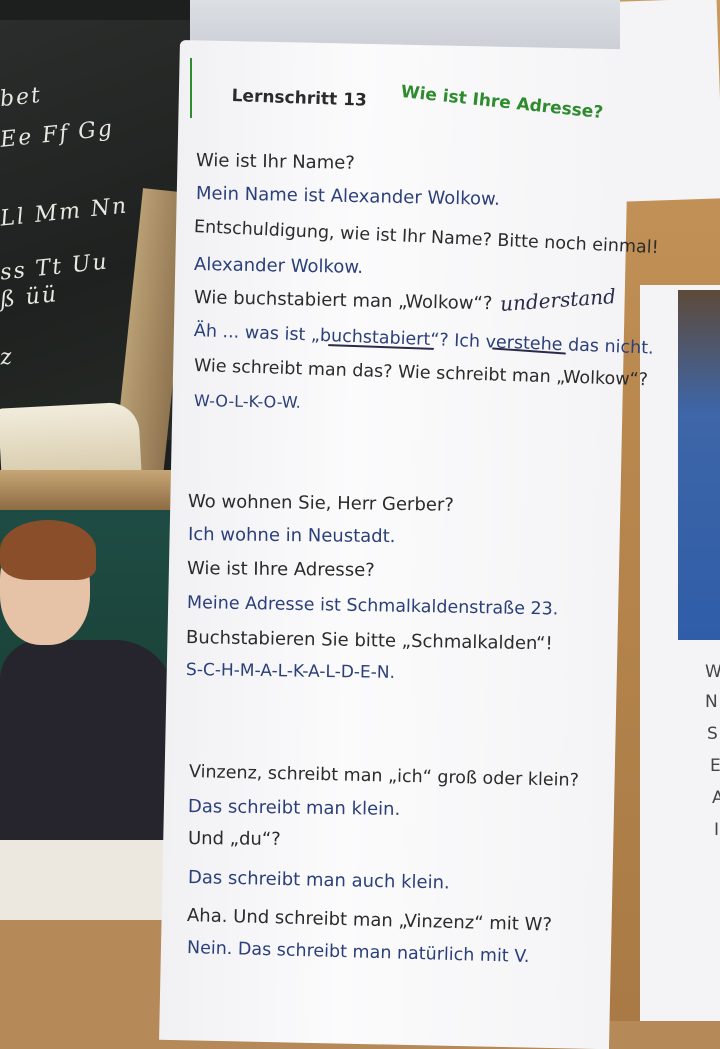  What do you see at coordinates (715, 766) in the screenshot?
I see `next-page-letter: E` at bounding box center [715, 766].